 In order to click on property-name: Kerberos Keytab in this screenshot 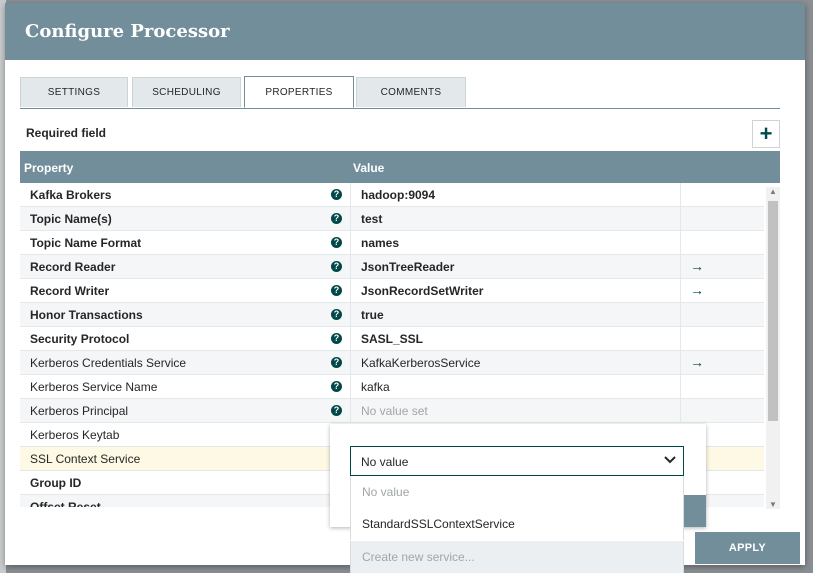, I will do `click(75, 435)`.